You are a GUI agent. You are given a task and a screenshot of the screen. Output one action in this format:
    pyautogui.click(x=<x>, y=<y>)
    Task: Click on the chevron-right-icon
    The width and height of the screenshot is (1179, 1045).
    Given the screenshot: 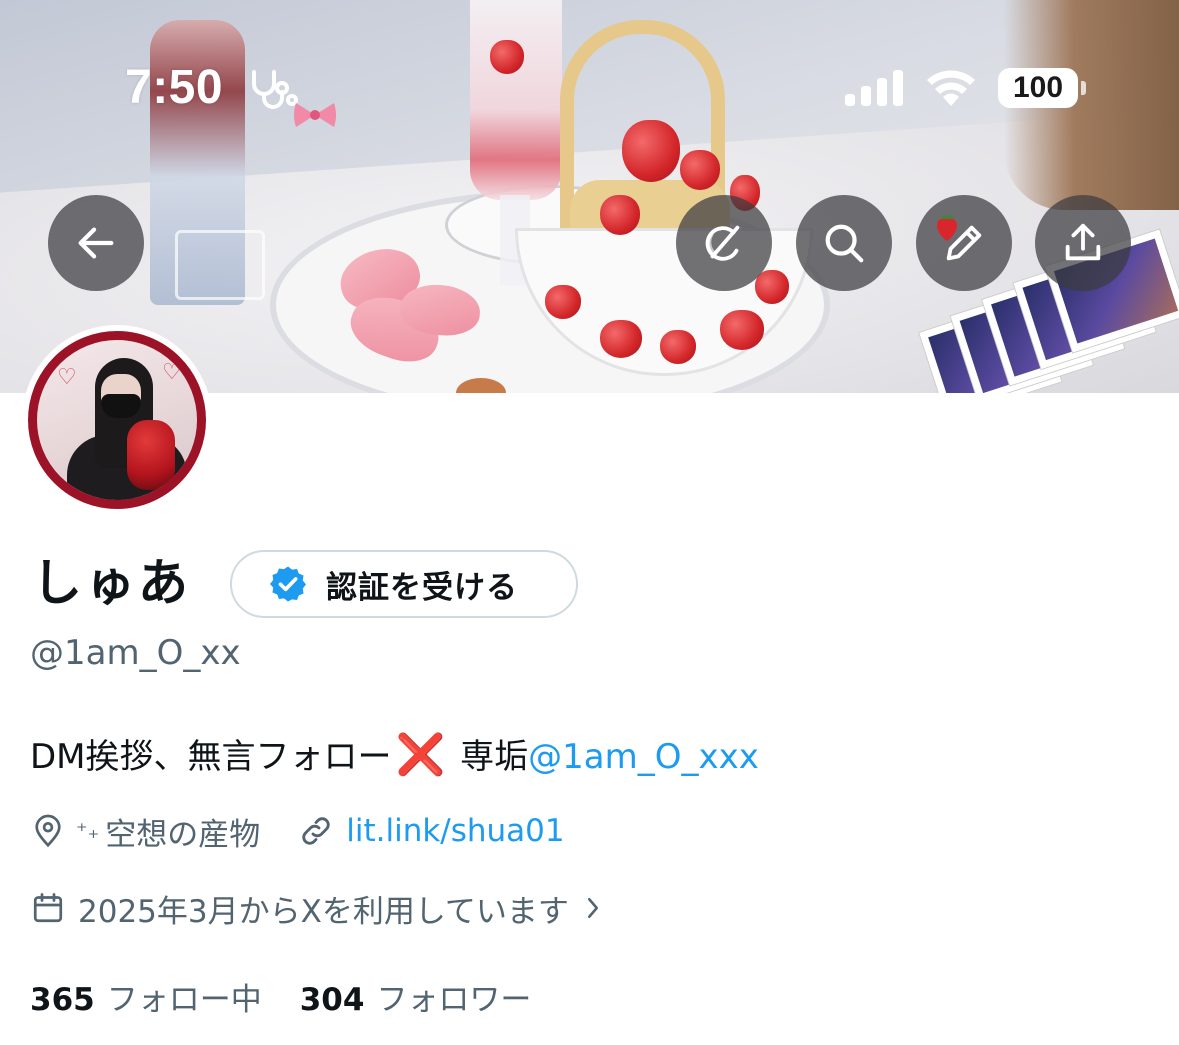 What is the action you would take?
    pyautogui.click(x=592, y=908)
    